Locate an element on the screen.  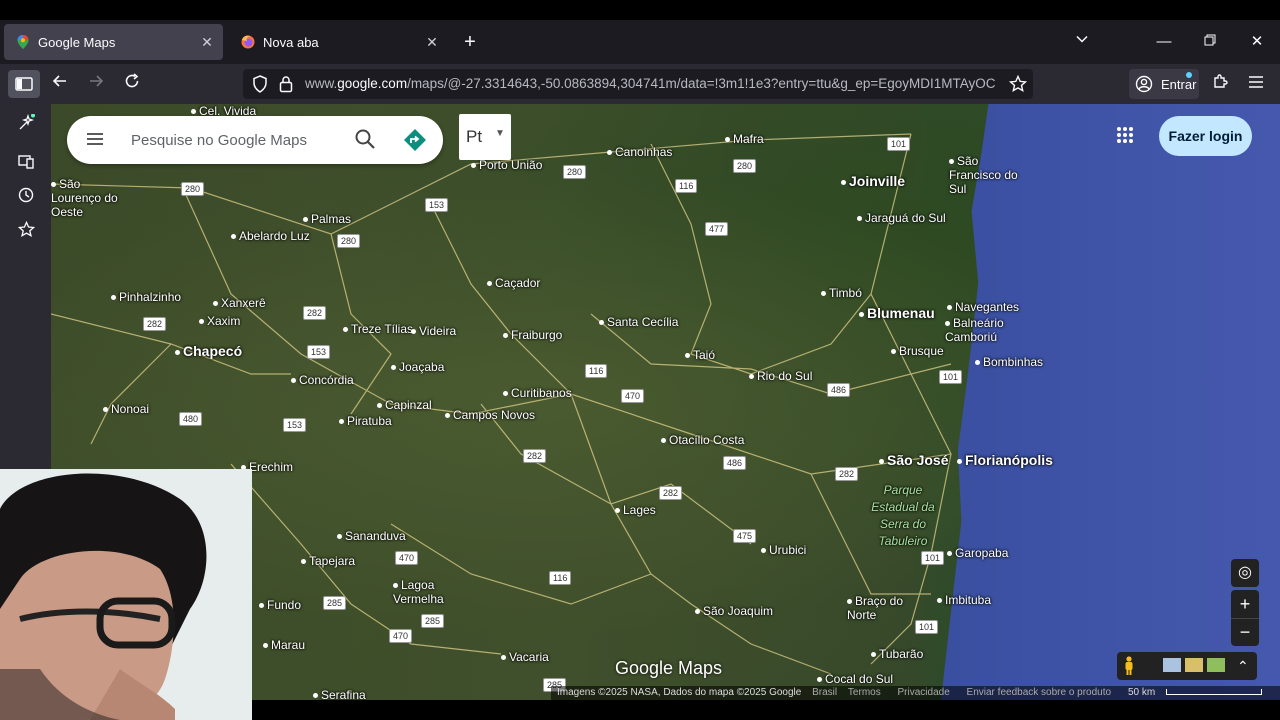
place-label: Joaçaba is located at coordinates (417, 367).